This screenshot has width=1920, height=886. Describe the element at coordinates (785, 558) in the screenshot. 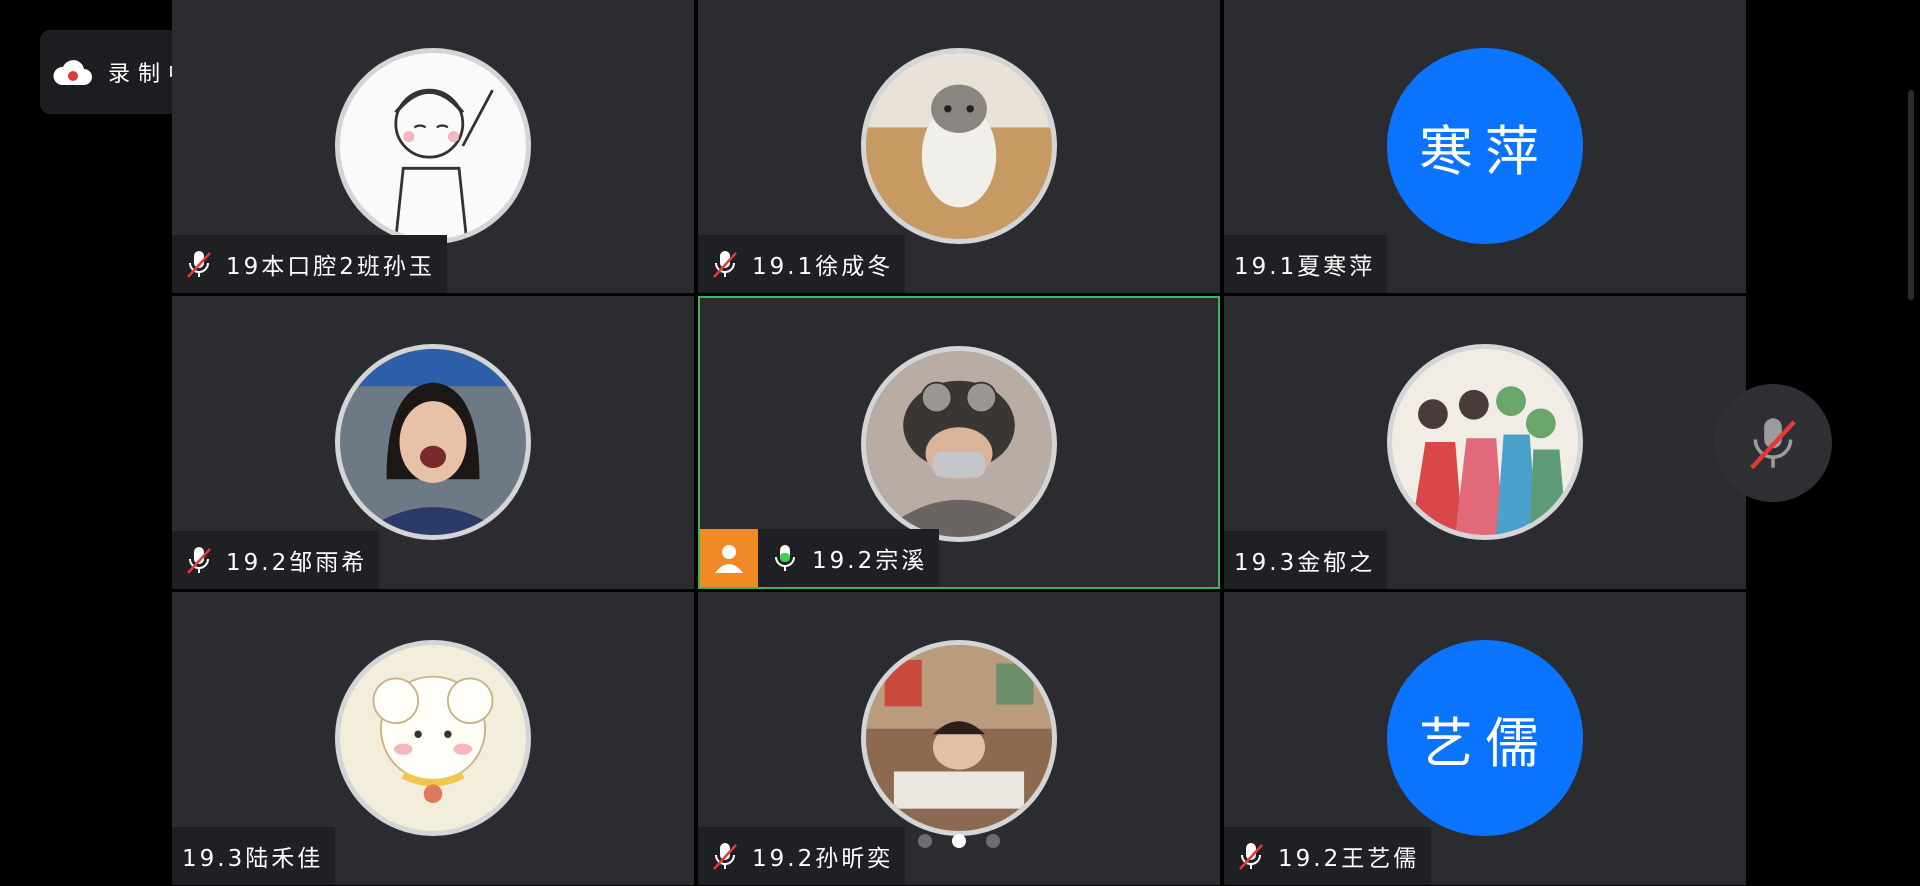

I see `mic-active-icon` at that location.